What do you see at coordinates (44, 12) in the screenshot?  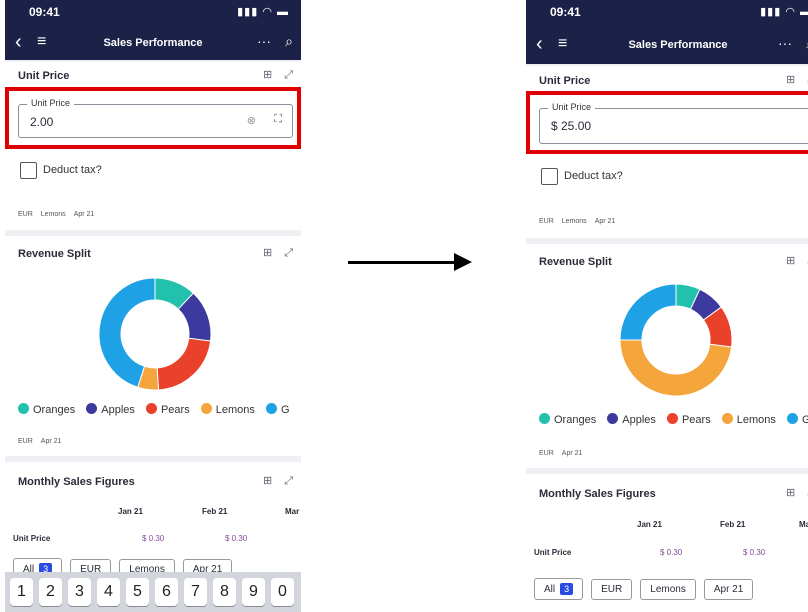 I see `status-time: 09:41` at bounding box center [44, 12].